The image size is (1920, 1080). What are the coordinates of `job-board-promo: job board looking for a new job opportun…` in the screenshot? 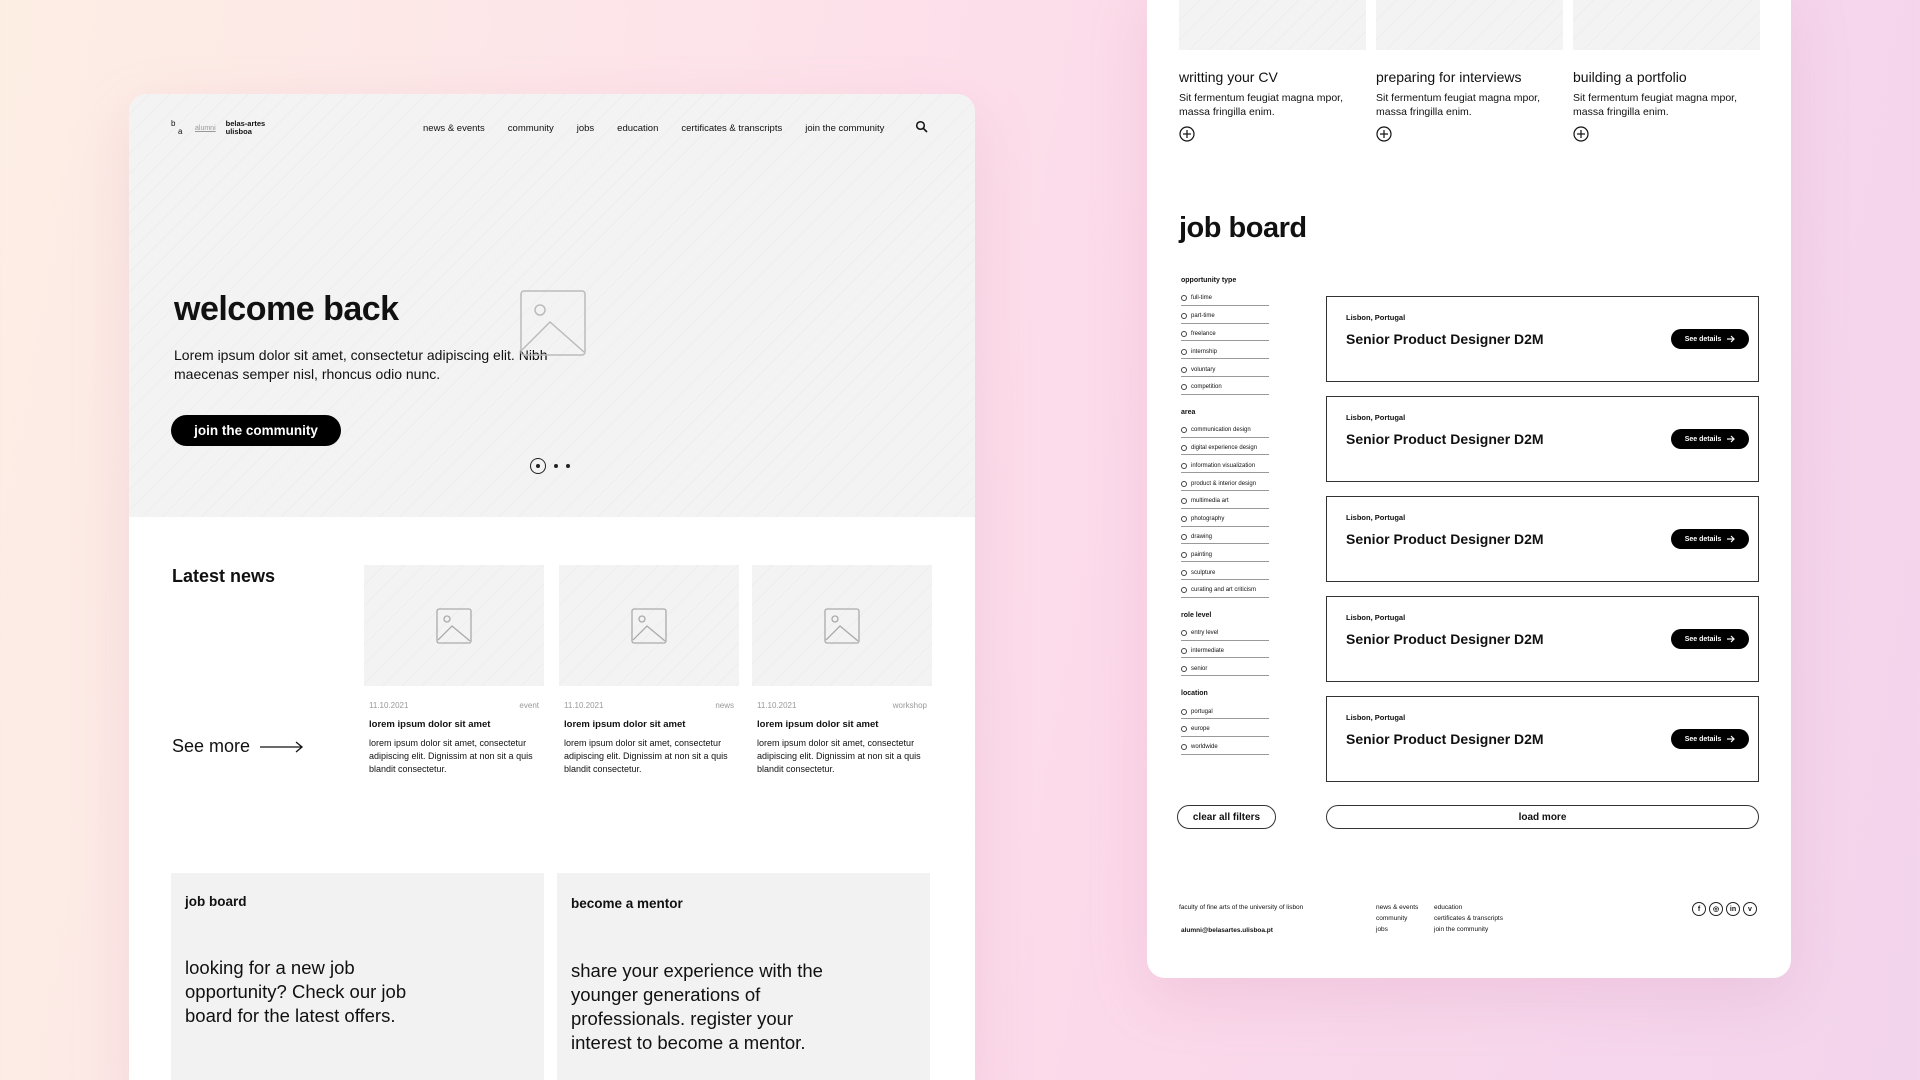 It's located at (357, 976).